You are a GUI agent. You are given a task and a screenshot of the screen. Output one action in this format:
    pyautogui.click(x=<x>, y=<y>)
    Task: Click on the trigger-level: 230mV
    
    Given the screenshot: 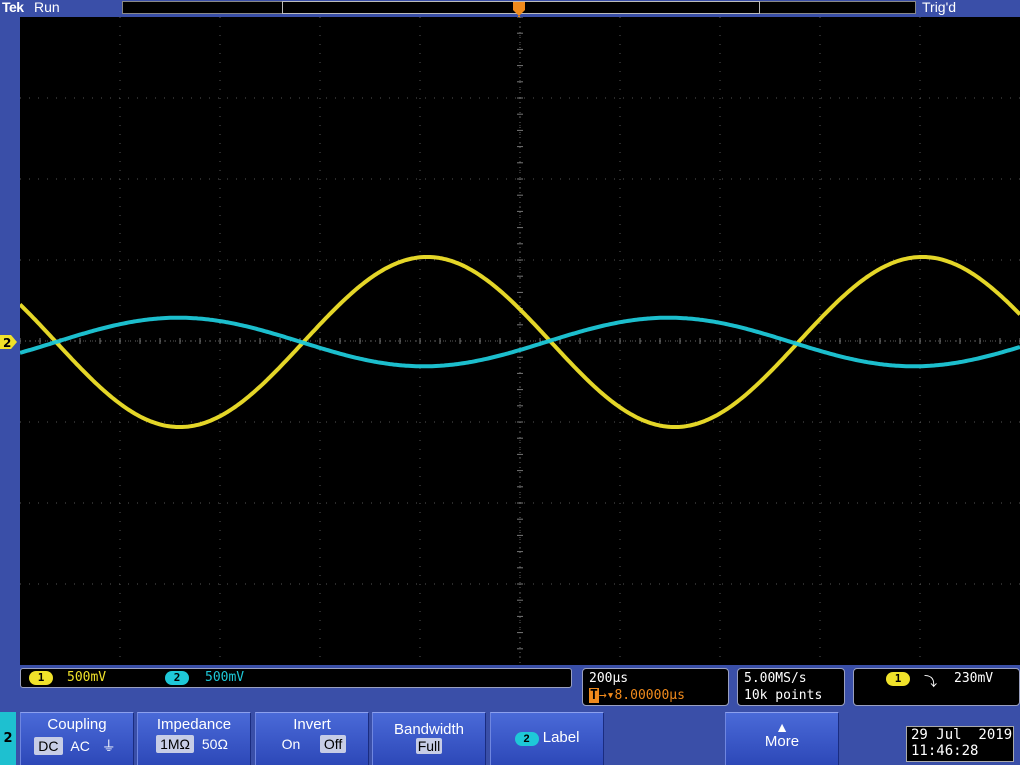 What is the action you would take?
    pyautogui.click(x=974, y=678)
    